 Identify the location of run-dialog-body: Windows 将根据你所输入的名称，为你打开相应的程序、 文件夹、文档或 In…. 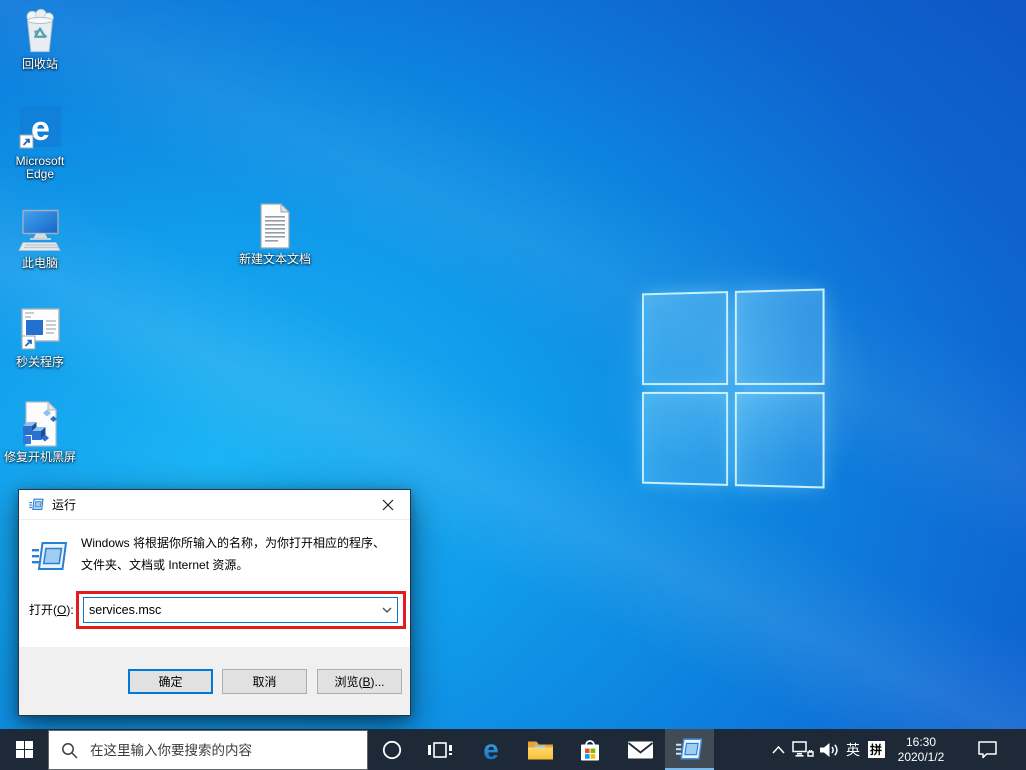
(214, 584).